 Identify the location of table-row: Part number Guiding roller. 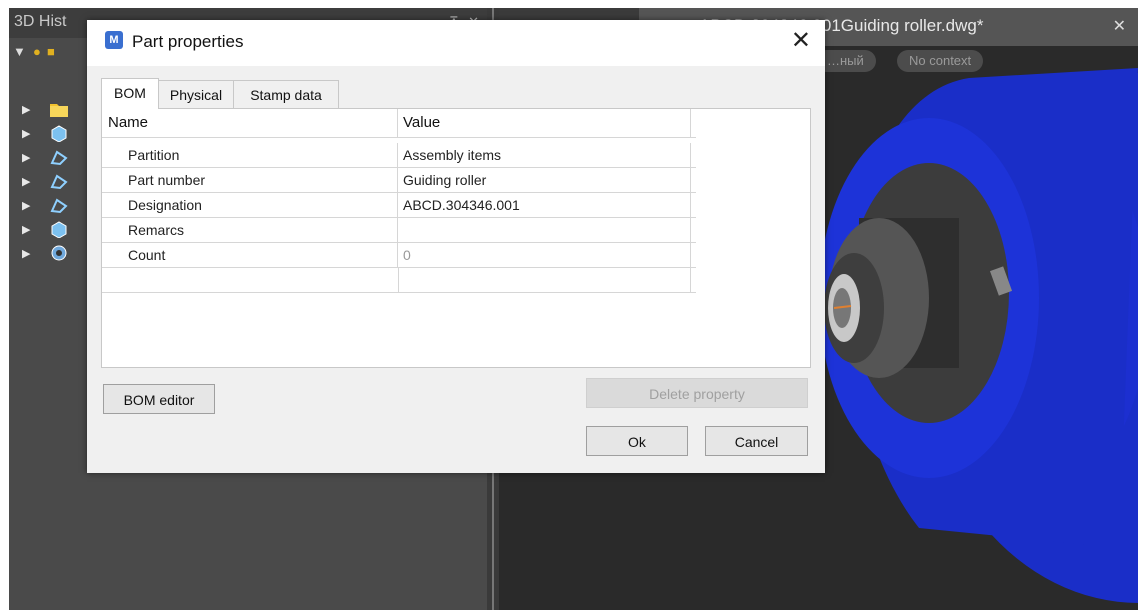
(399, 180).